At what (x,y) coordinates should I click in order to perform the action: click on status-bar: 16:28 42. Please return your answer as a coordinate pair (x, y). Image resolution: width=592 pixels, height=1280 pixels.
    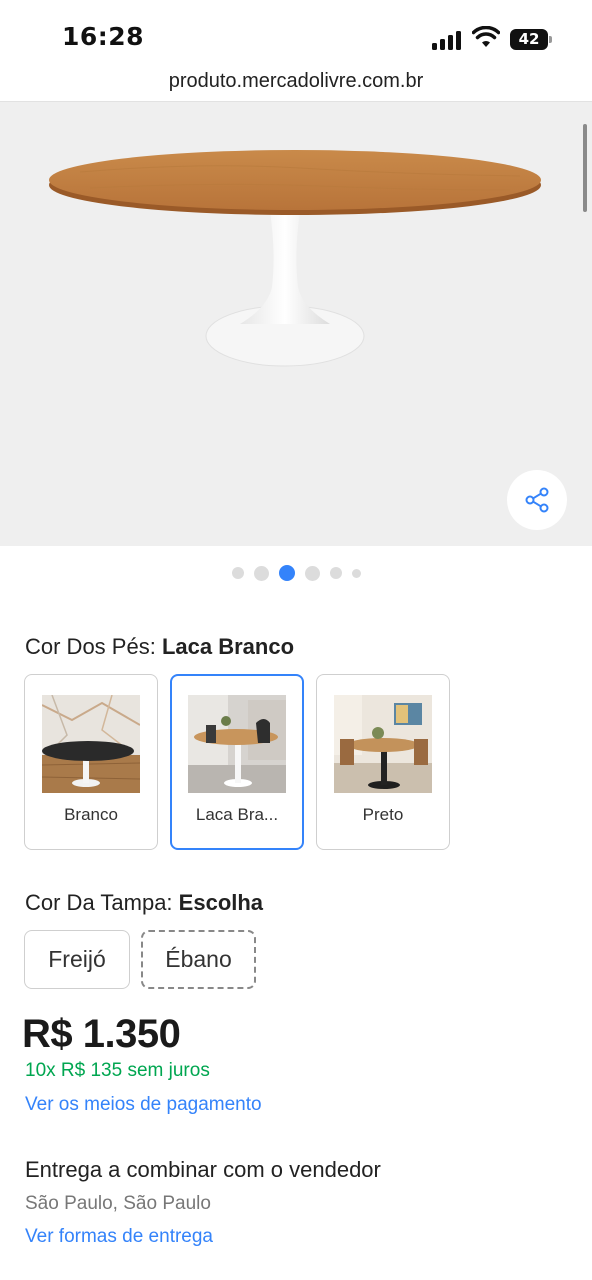
    Looking at the image, I should click on (296, 34).